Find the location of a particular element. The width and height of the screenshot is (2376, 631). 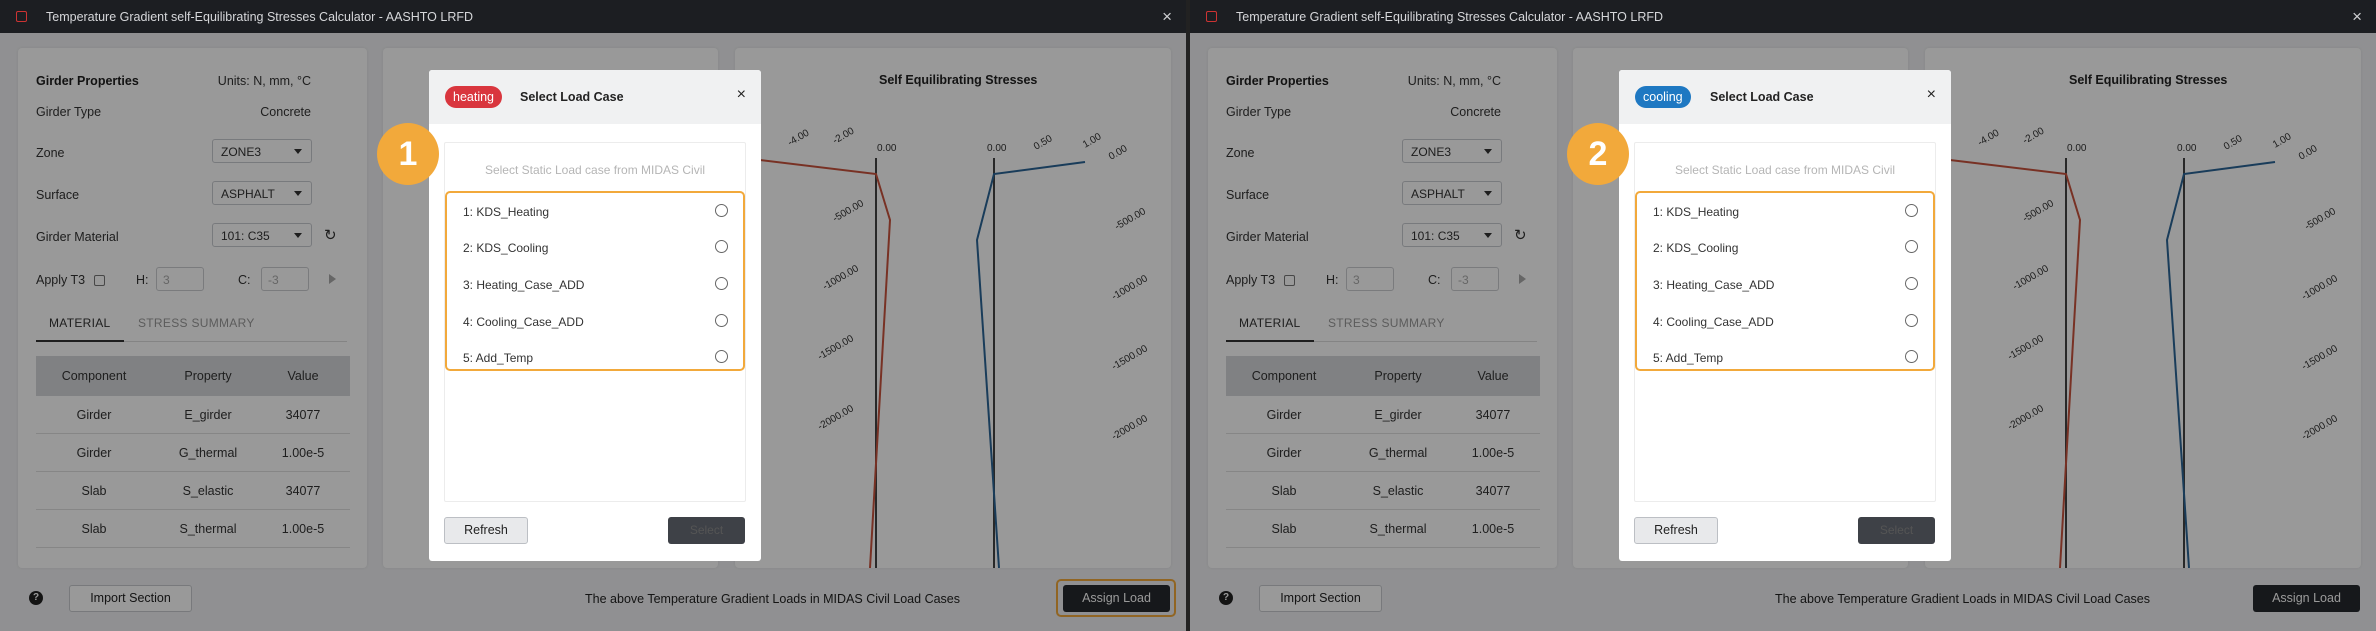

dialog-header: heating Select Load Case × is located at coordinates (595, 97).